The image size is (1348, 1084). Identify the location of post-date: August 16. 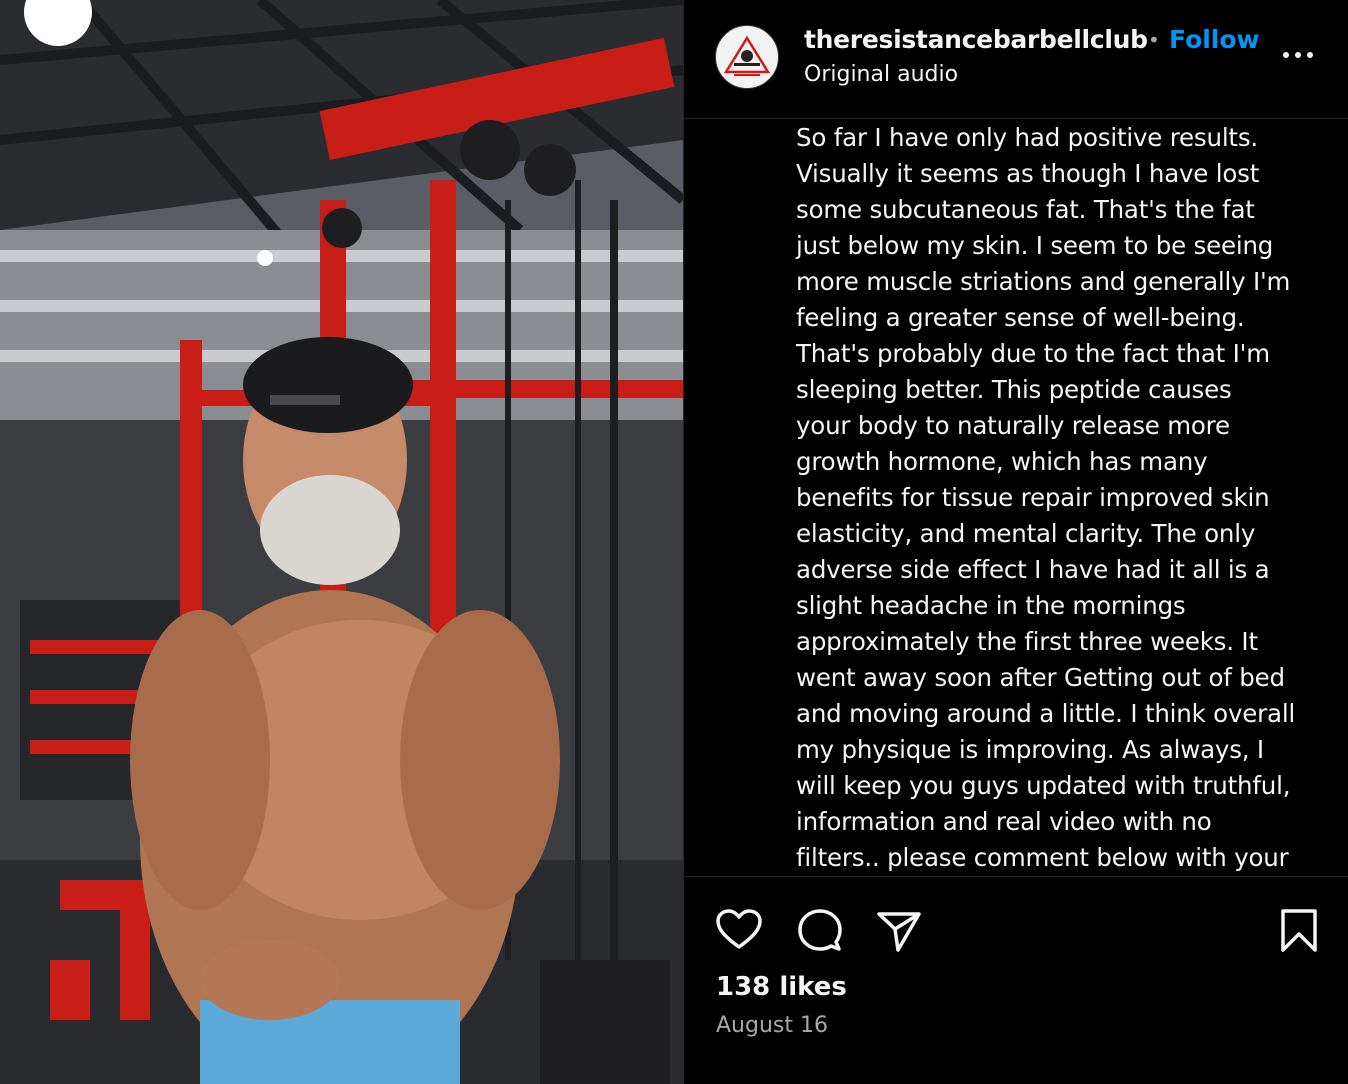
(772, 1025).